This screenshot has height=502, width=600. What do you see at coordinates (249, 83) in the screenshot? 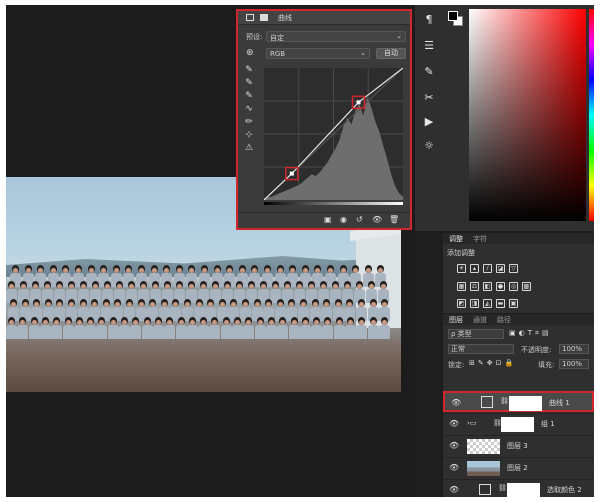
I see `eyedropper-gray-icon: ✎` at bounding box center [249, 83].